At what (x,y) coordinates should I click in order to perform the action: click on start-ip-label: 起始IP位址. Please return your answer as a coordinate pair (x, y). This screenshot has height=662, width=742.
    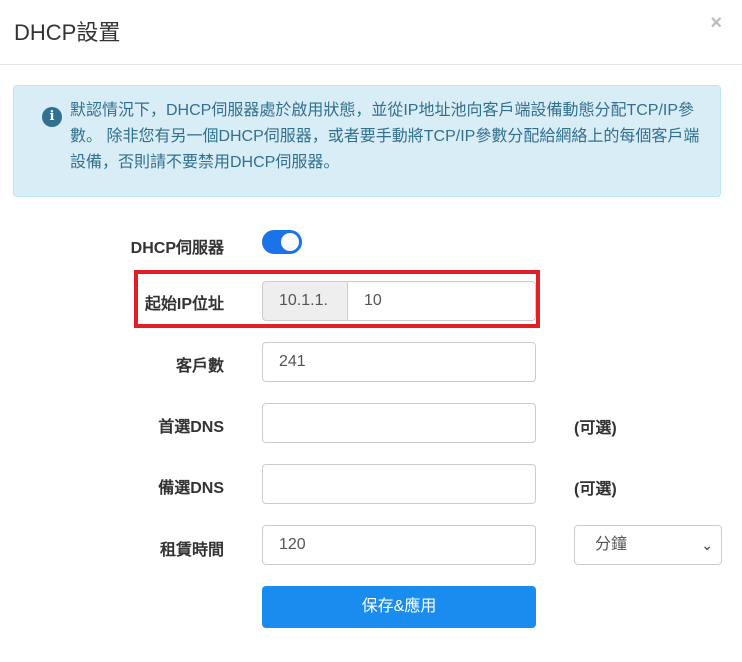
    Looking at the image, I should click on (184, 304).